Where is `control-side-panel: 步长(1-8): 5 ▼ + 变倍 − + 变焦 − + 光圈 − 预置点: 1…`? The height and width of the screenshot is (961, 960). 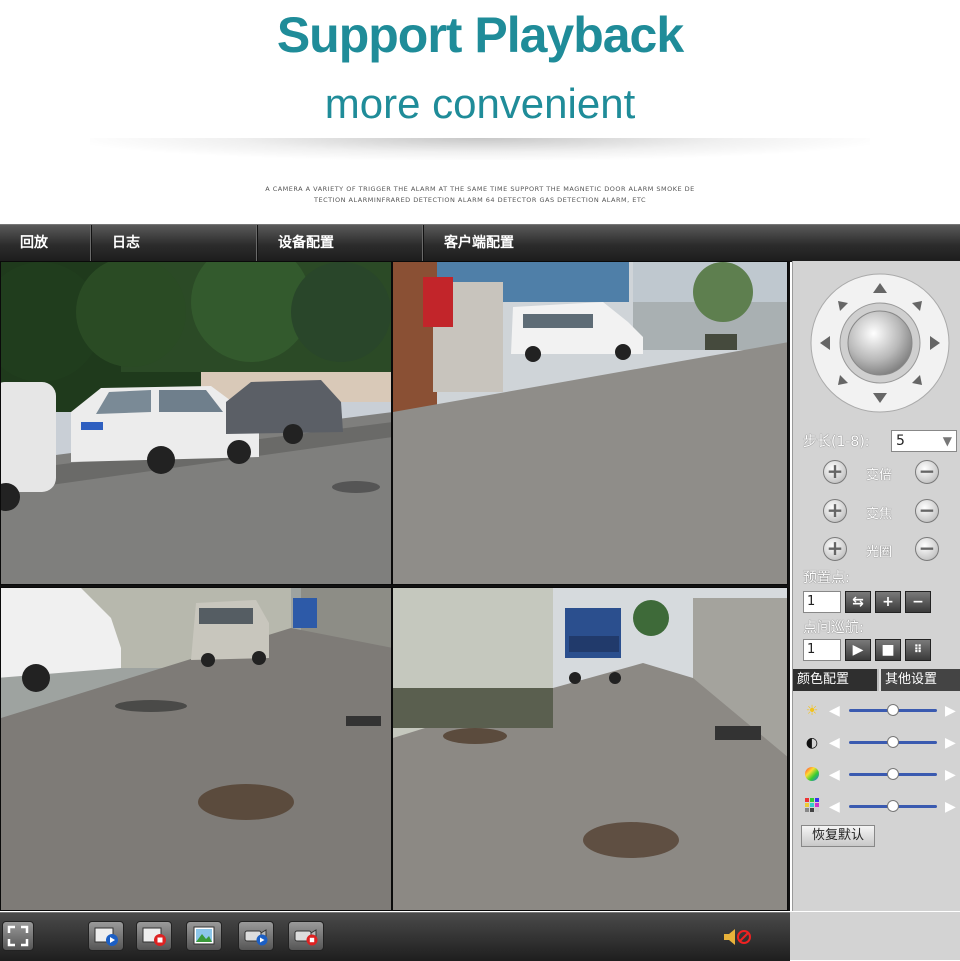 control-side-panel: 步长(1-8): 5 ▼ + 变倍 − + 变焦 − + 光圈 − 预置点: 1… is located at coordinates (876, 586).